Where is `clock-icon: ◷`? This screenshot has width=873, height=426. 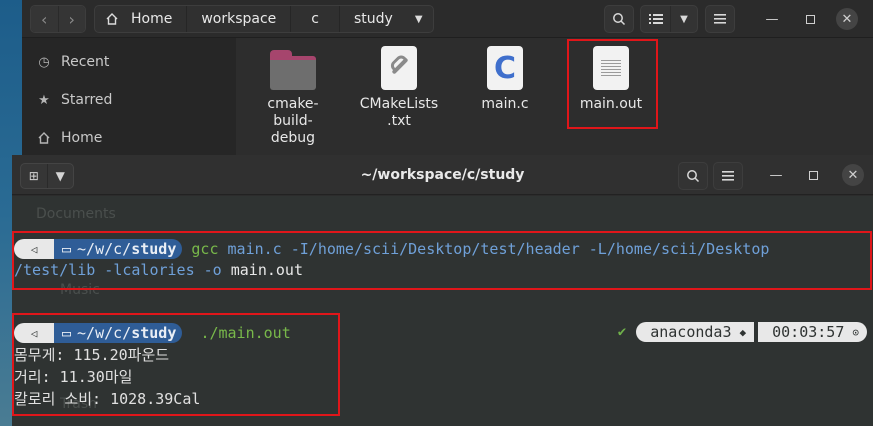
clock-icon: ◷ is located at coordinates (44, 62).